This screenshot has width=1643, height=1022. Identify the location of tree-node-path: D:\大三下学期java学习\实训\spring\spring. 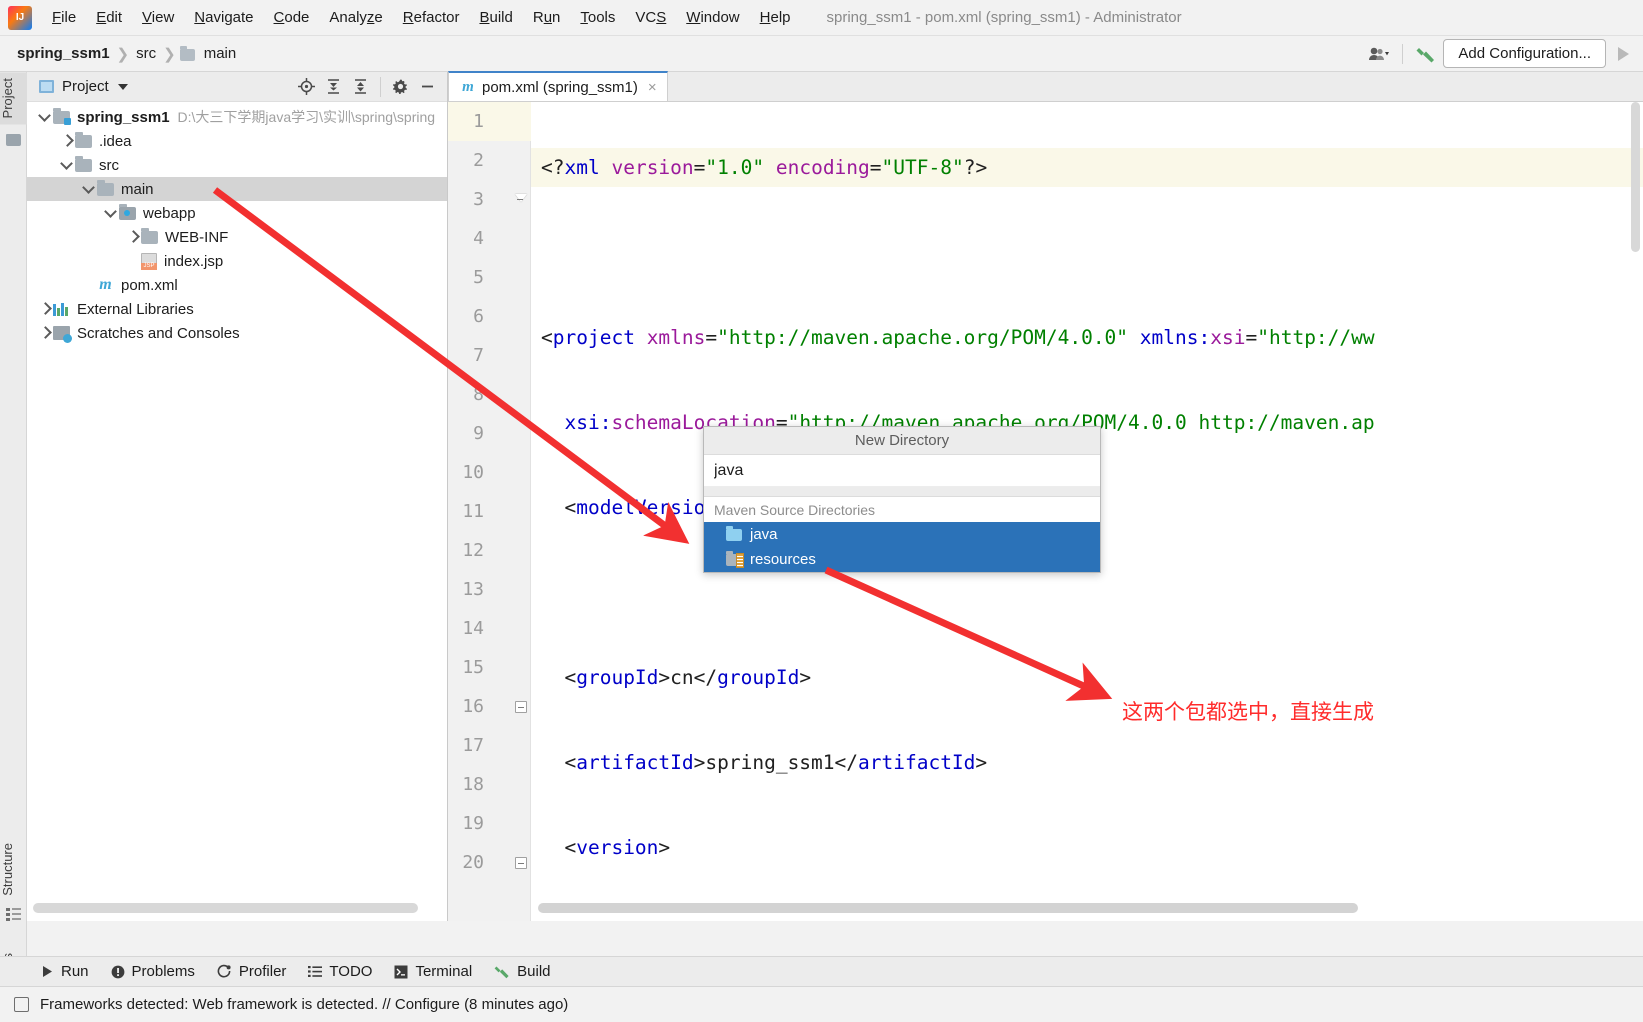
(306, 117).